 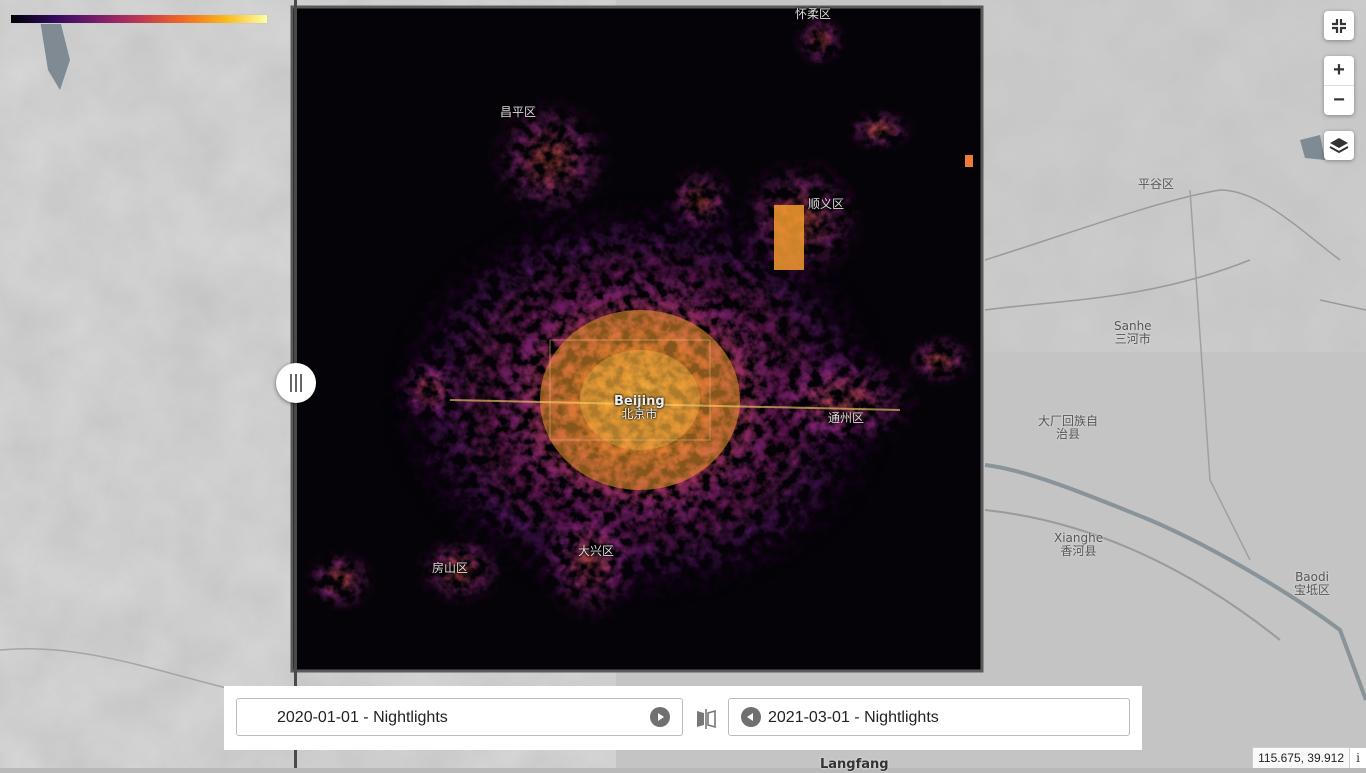 What do you see at coordinates (639, 414) in the screenshot?
I see `label-beijing-zh: 北京市` at bounding box center [639, 414].